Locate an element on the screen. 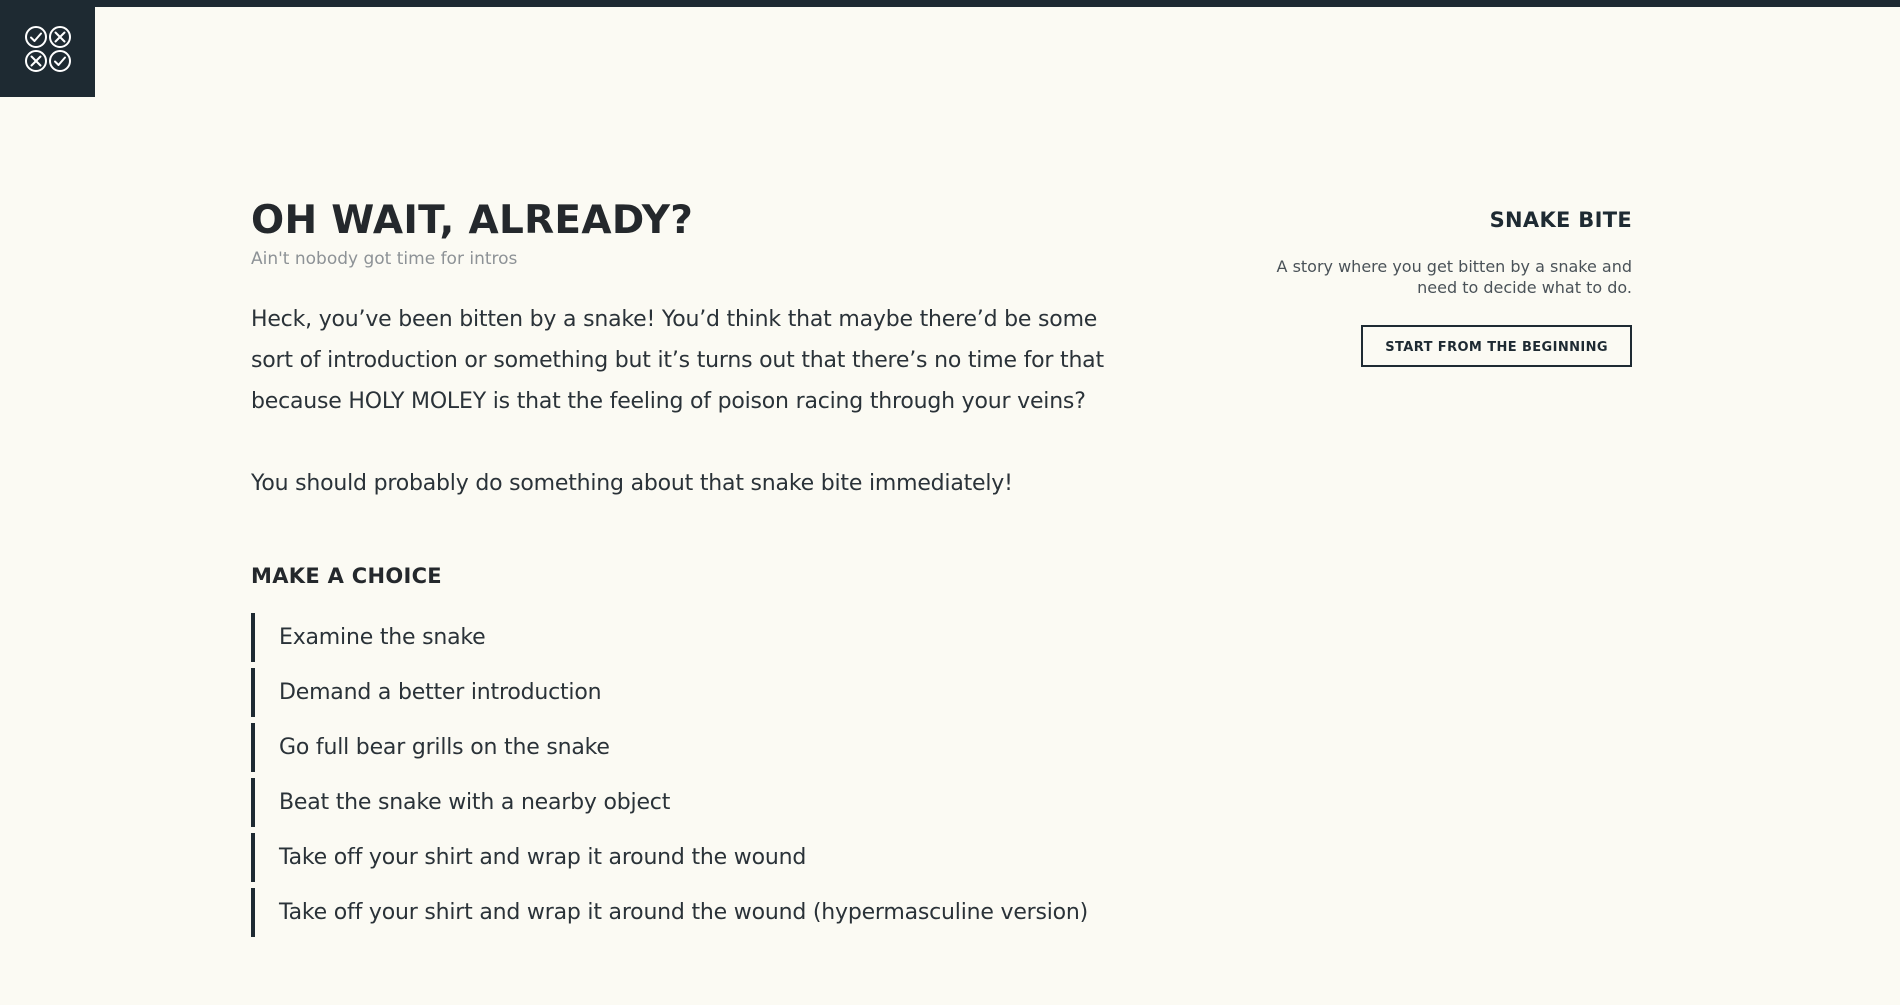  choice-item: Examine the snake is located at coordinates (691, 637).